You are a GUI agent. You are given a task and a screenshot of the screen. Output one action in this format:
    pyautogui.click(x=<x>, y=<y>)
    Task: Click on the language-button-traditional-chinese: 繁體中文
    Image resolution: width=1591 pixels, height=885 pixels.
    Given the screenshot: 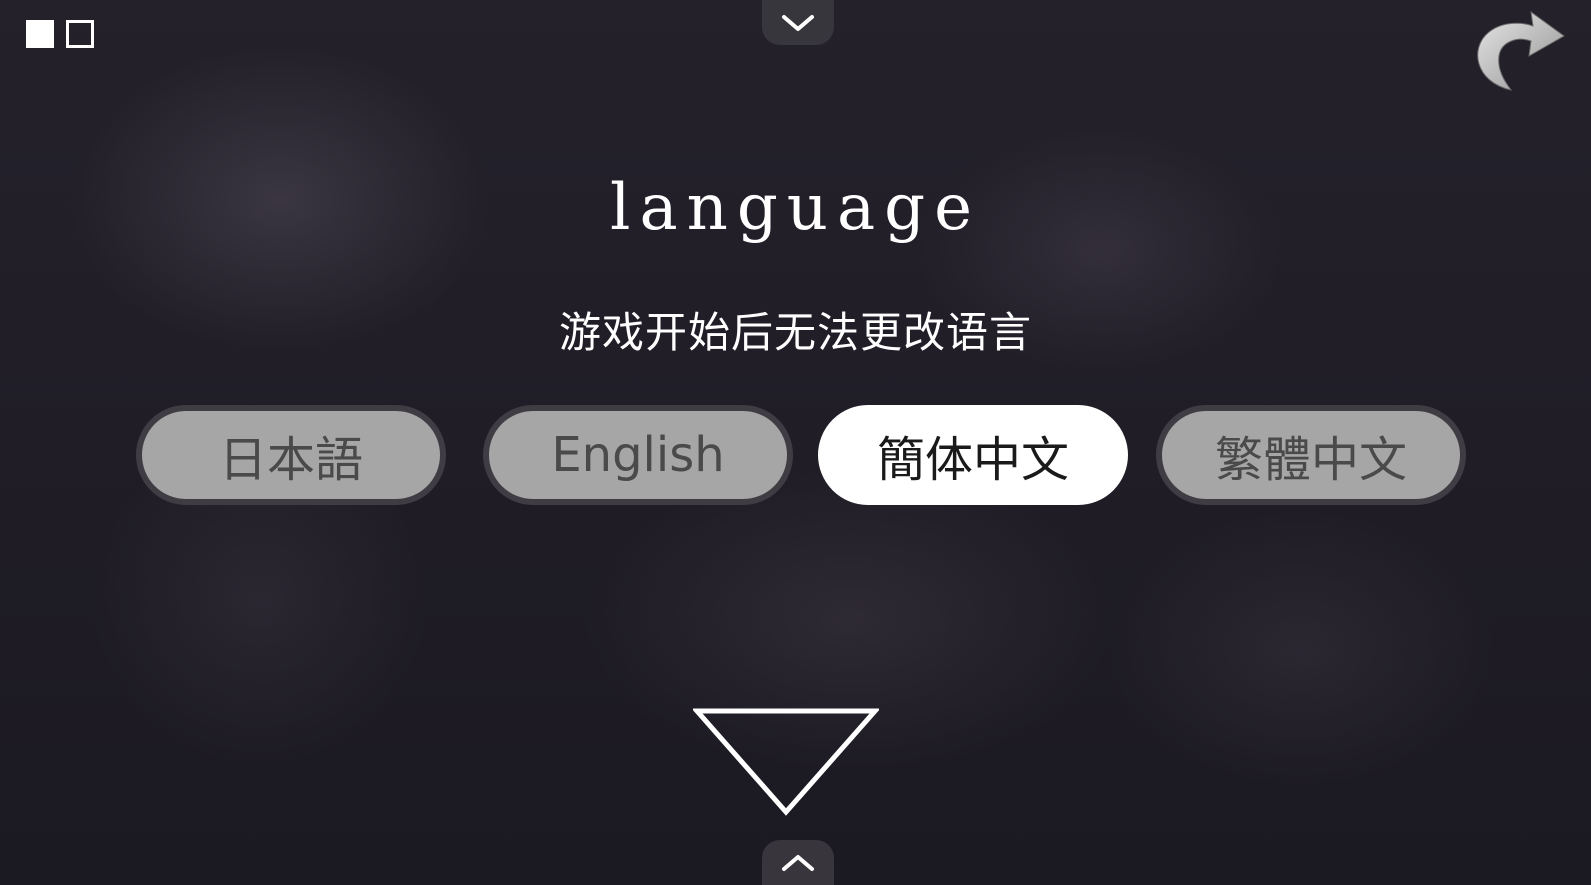 What is the action you would take?
    pyautogui.click(x=1311, y=455)
    